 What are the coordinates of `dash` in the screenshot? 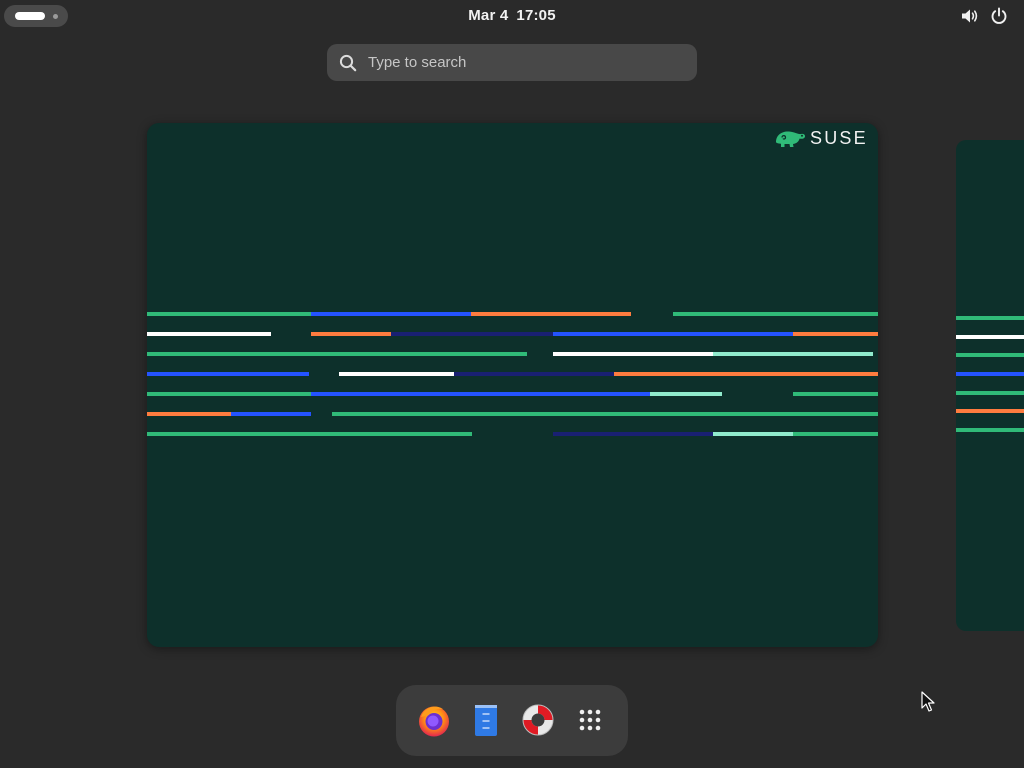 It's located at (512, 720).